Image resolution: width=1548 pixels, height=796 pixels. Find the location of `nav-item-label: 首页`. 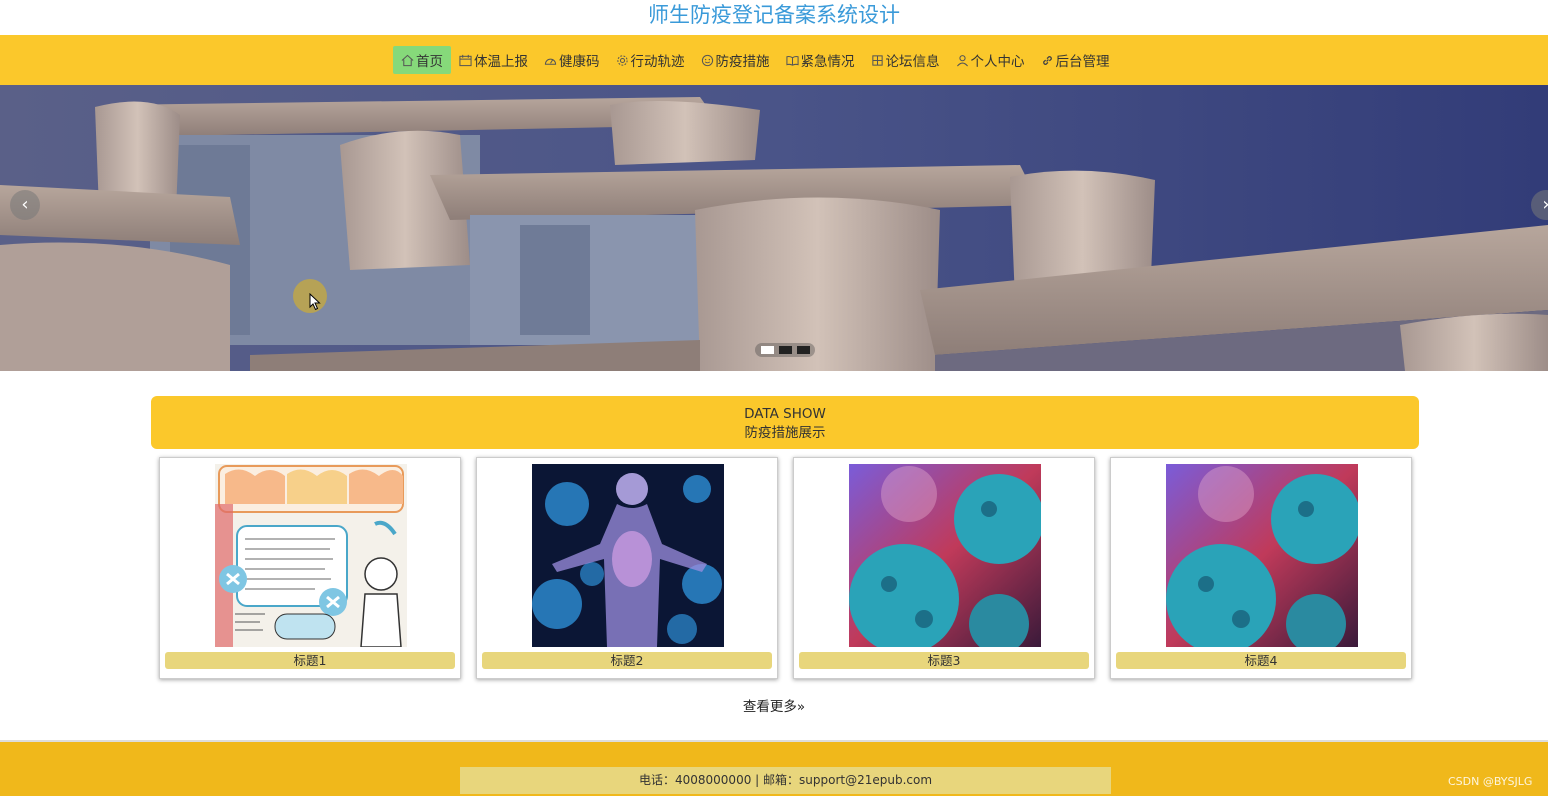

nav-item-label: 首页 is located at coordinates (429, 62).